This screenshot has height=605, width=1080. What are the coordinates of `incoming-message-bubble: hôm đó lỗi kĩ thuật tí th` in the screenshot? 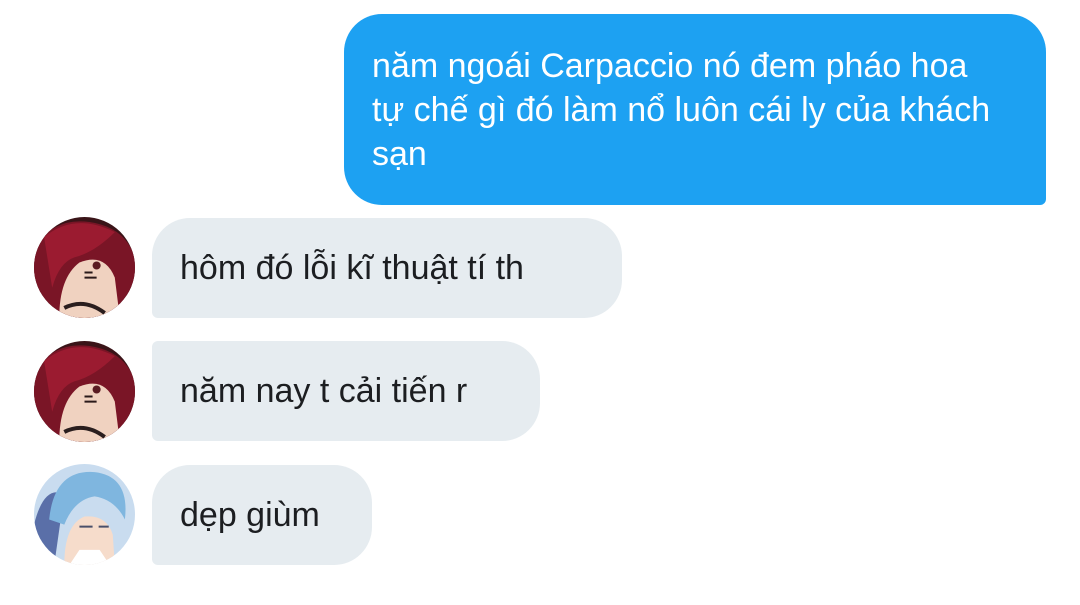 It's located at (387, 268).